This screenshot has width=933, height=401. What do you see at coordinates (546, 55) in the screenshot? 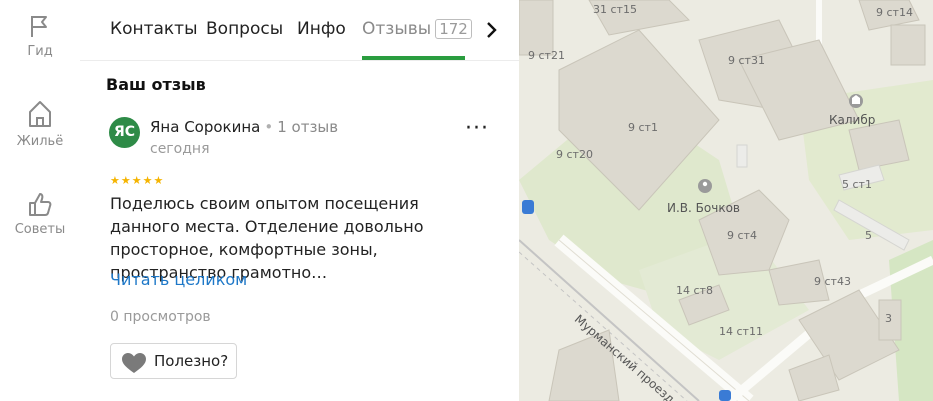
I see `map-label: 9 ст21` at bounding box center [546, 55].